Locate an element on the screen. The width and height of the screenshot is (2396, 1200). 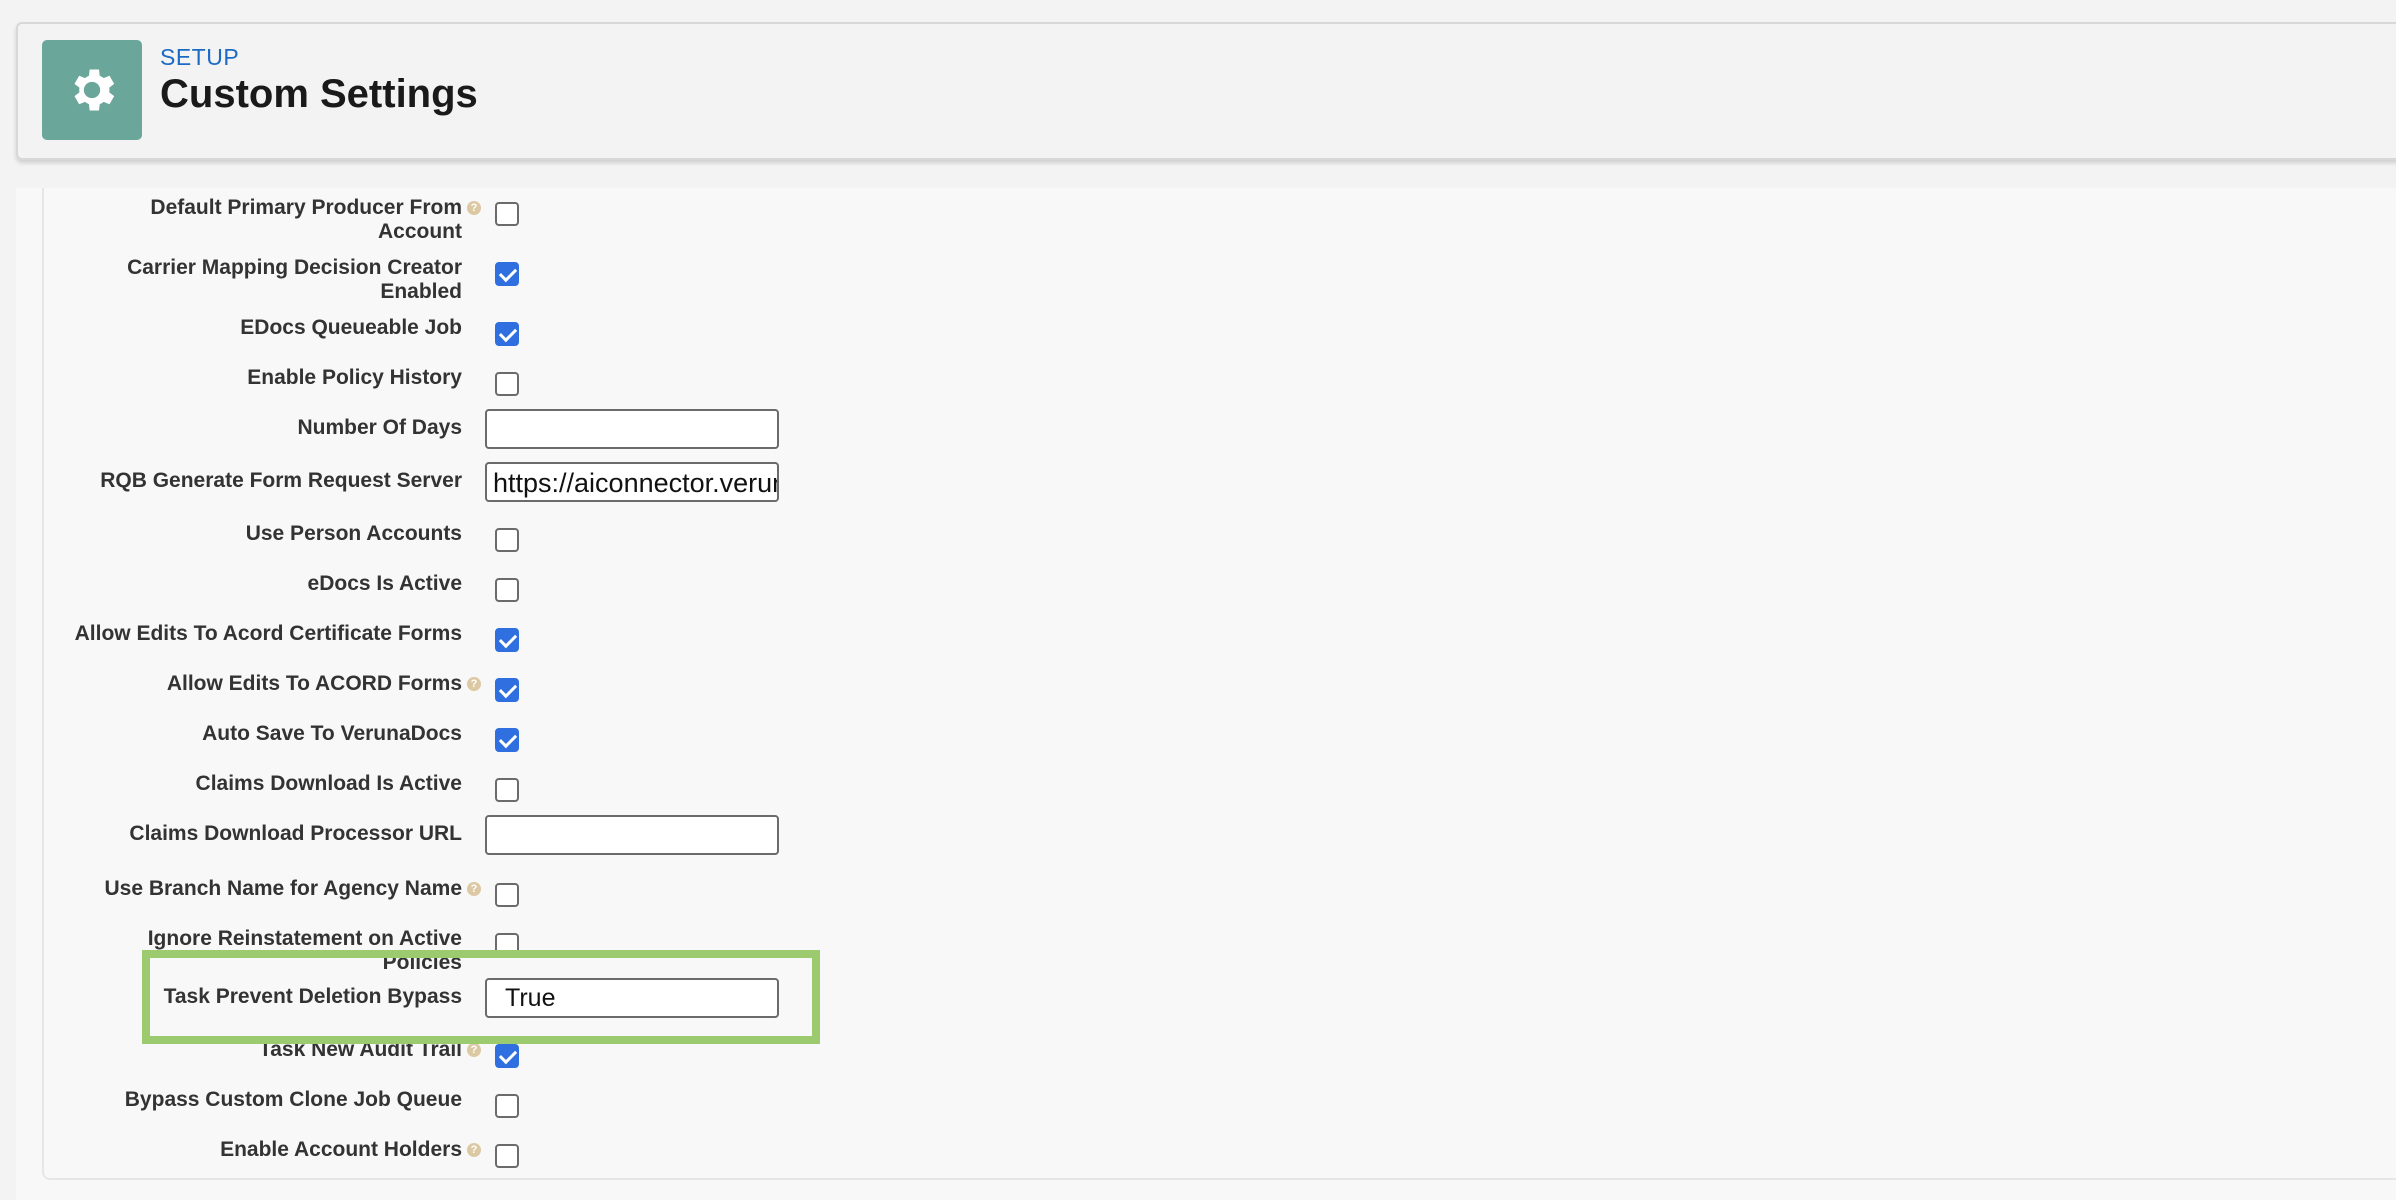
field-label: Number Of Days is located at coordinates (262, 428).